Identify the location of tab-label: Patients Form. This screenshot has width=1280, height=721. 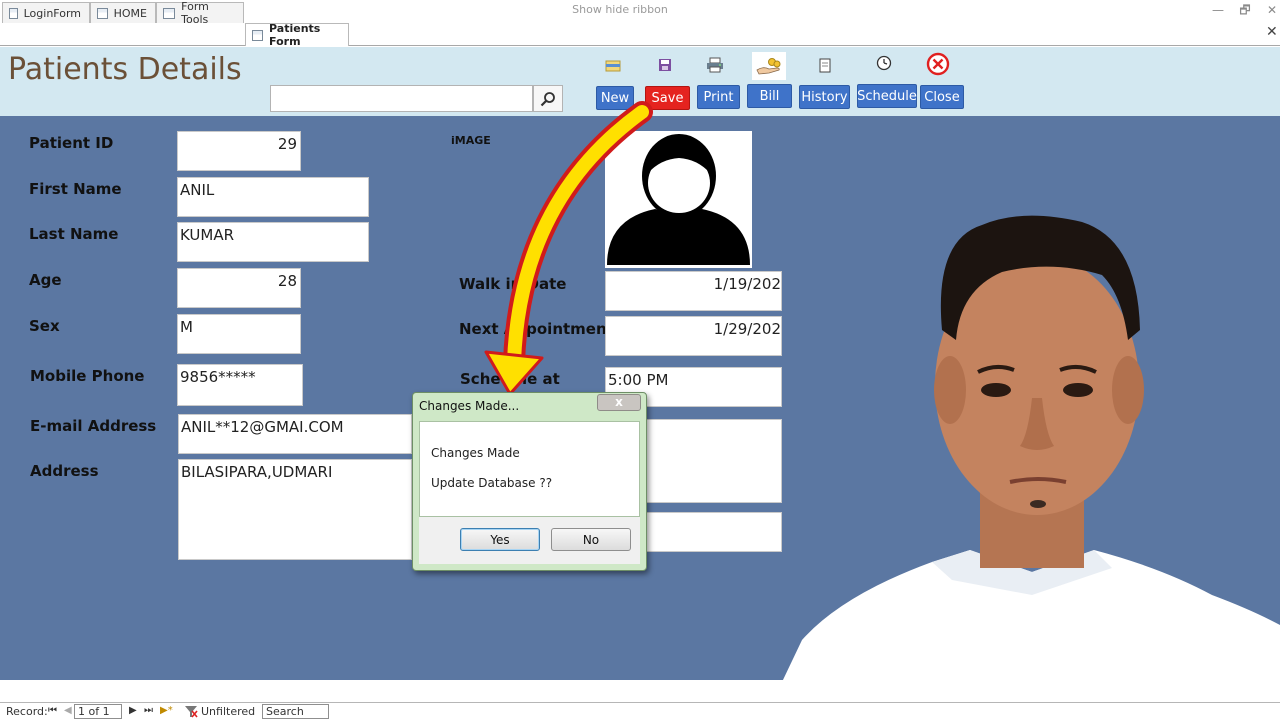
(295, 35).